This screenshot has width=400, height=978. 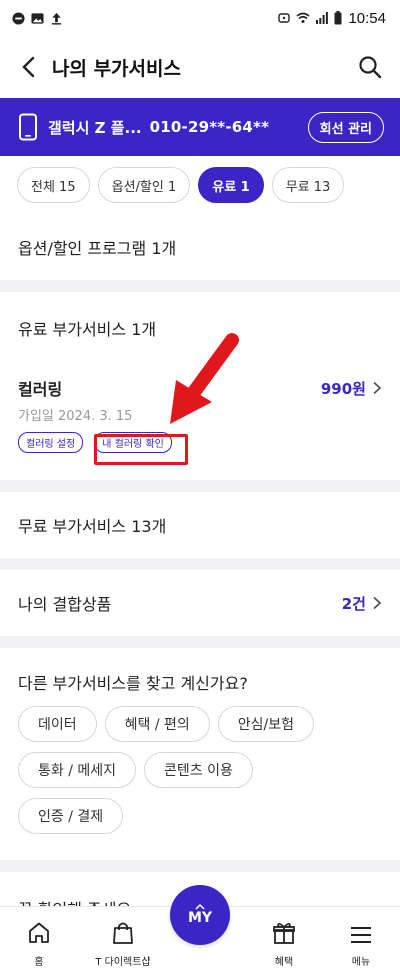 I want to click on free-section-title: 무료 부가서비스 13개, so click(x=92, y=526).